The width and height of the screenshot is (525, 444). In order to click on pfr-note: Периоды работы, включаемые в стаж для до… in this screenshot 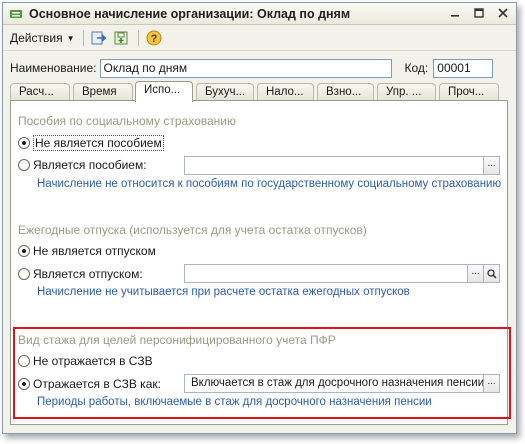, I will do `click(234, 402)`.